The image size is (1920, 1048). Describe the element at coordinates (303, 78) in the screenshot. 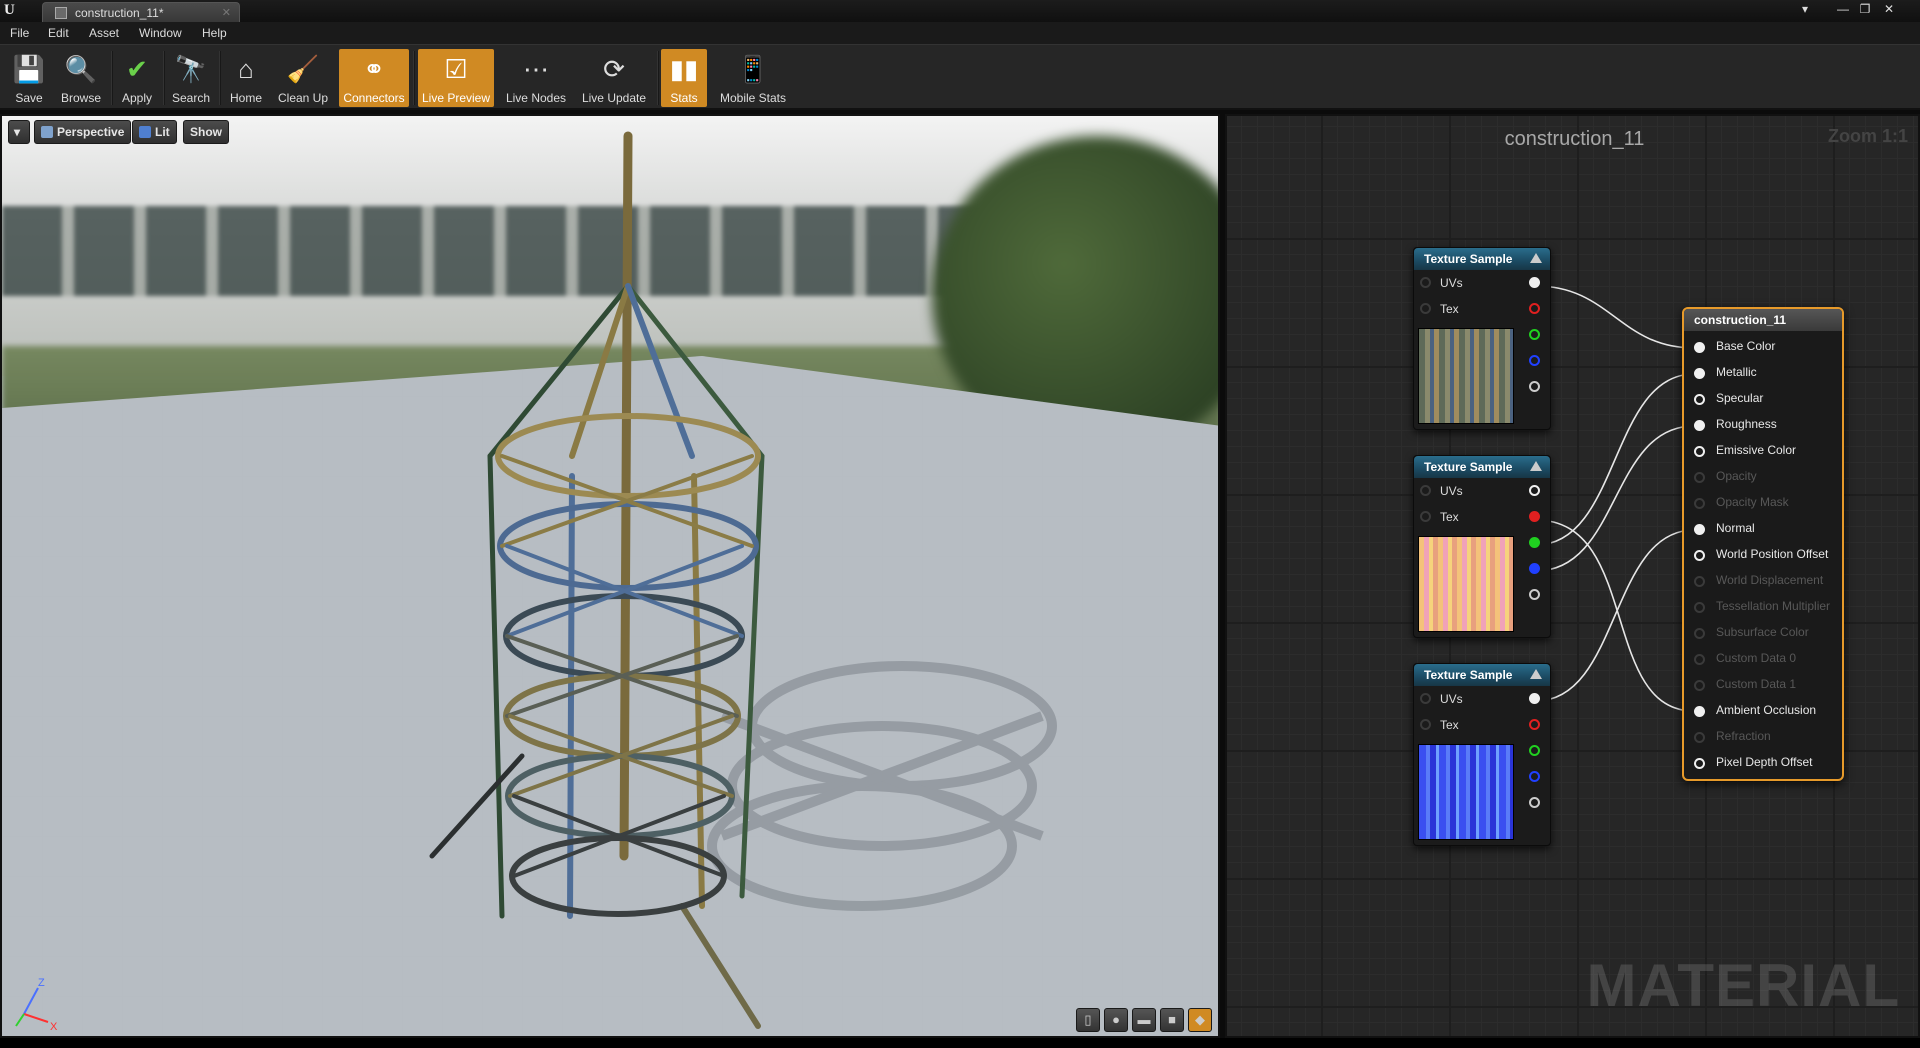

I see `clean-up-button: 🧹 Clean Up` at that location.